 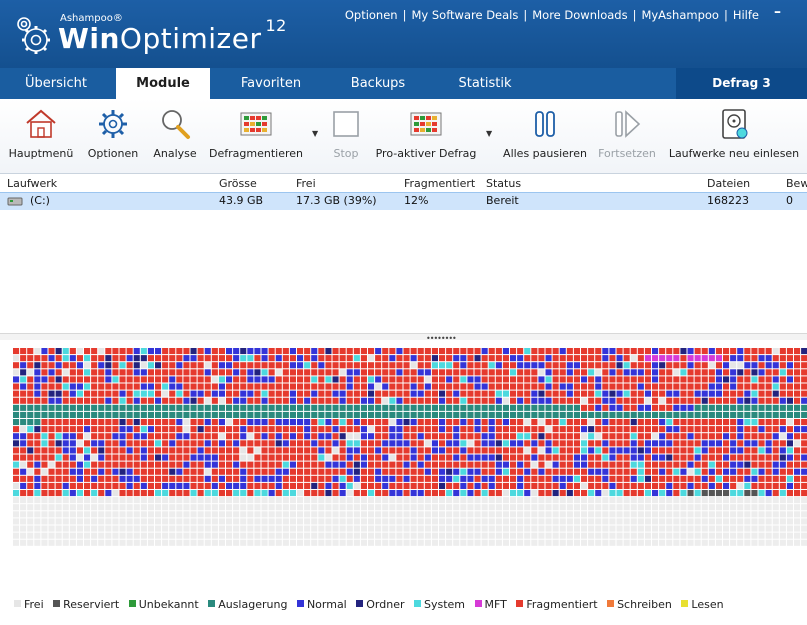 What do you see at coordinates (485, 83) in the screenshot?
I see `tab-statistics: Statistik` at bounding box center [485, 83].